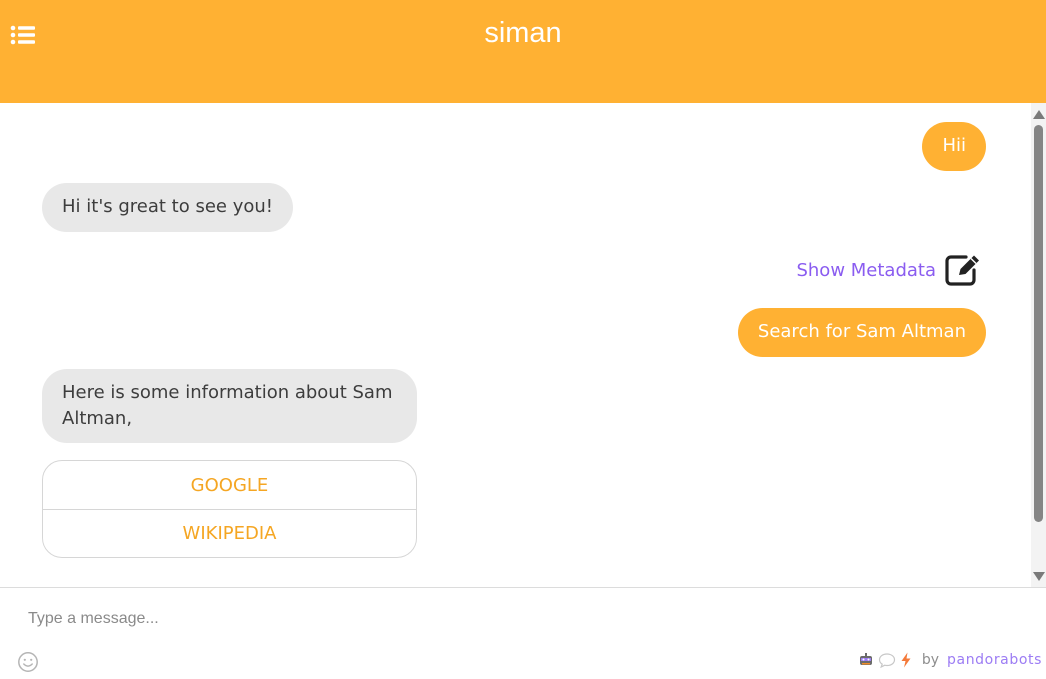  What do you see at coordinates (229, 533) in the screenshot?
I see `wikipedia-link-button: WIKIPEDIA` at bounding box center [229, 533].